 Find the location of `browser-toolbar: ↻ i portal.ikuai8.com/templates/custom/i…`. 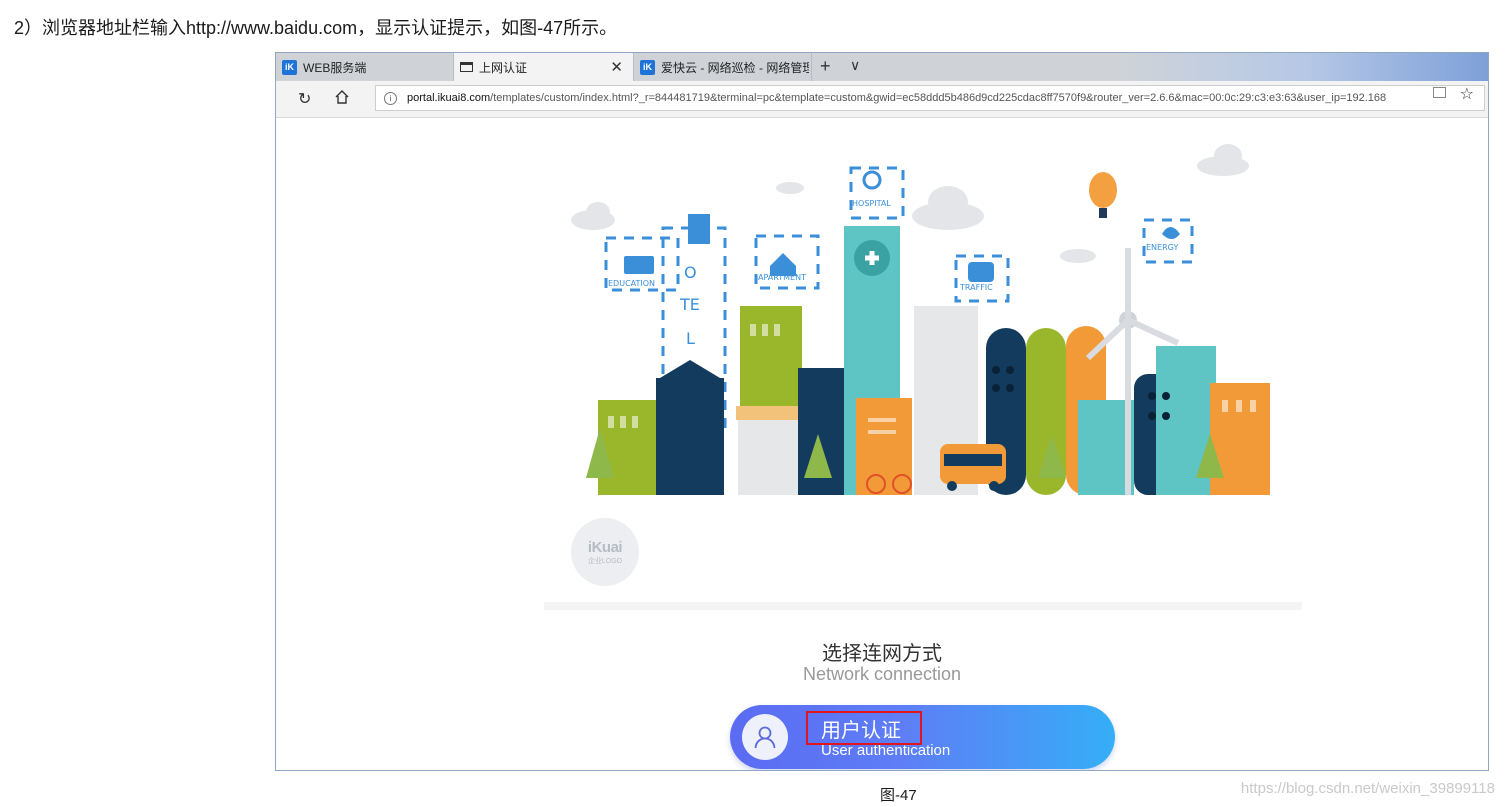

browser-toolbar: ↻ i portal.ikuai8.com/templates/custom/i… is located at coordinates (882, 99).